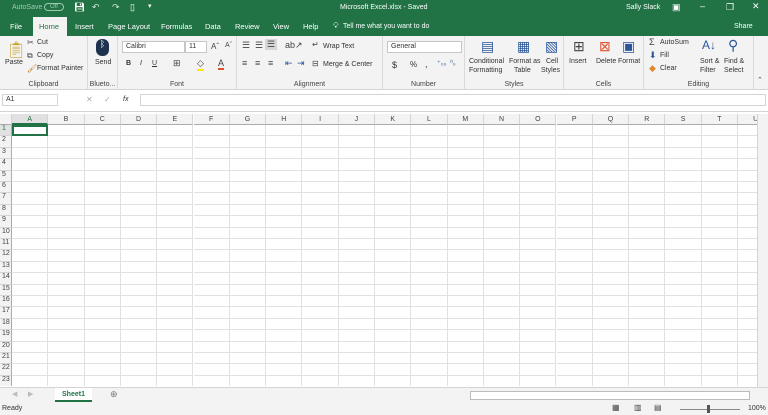 The image size is (768, 415). I want to click on cell-N7, so click(502, 199).